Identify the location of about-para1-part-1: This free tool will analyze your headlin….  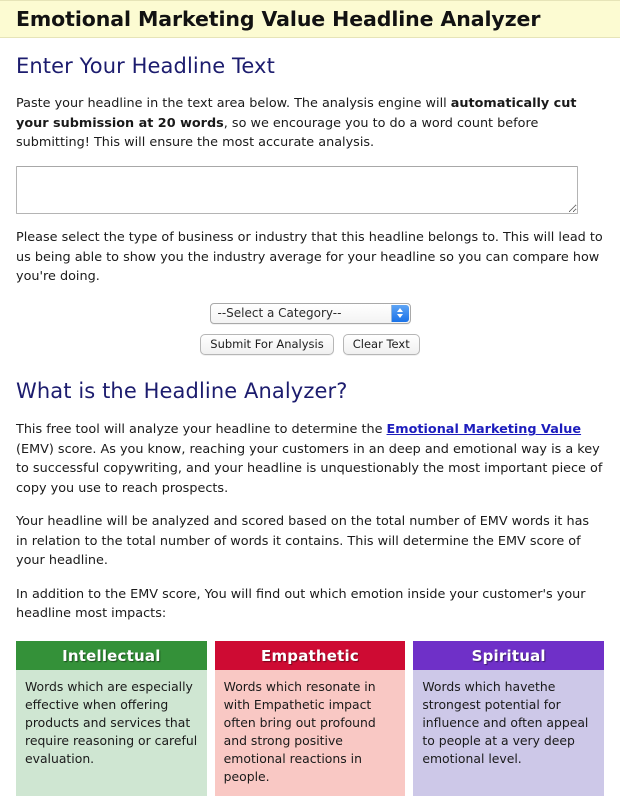
(201, 430).